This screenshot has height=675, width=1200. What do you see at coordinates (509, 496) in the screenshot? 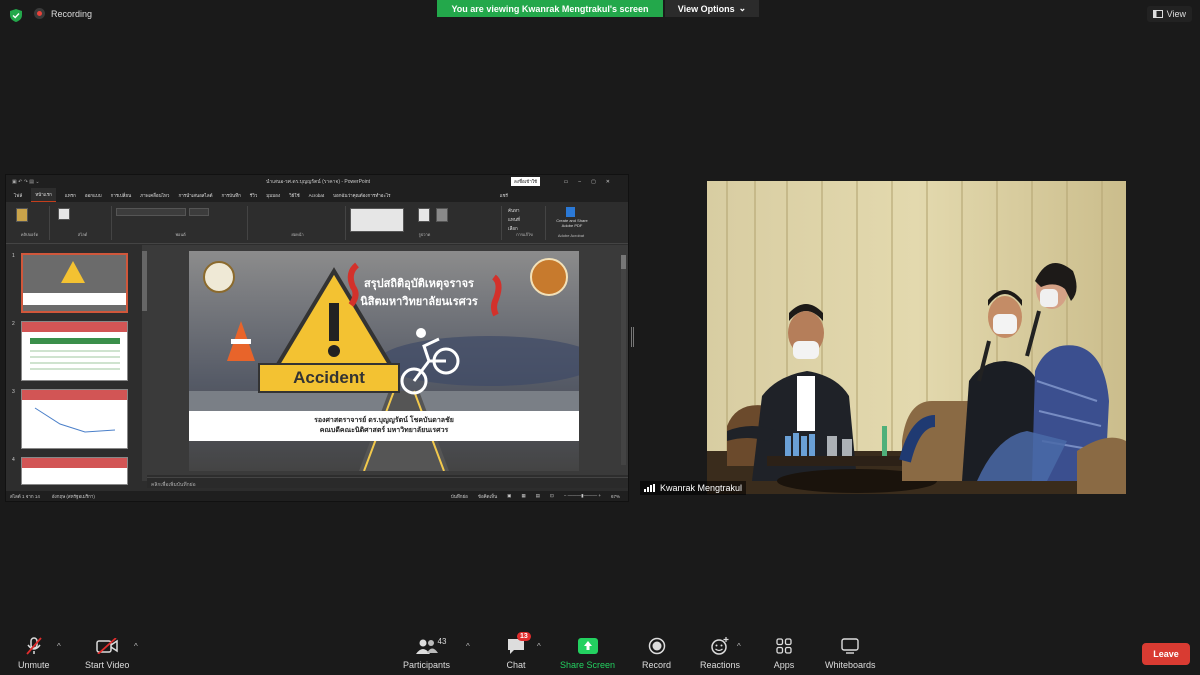
I see `view-normal-icon: ▣` at bounding box center [509, 496].